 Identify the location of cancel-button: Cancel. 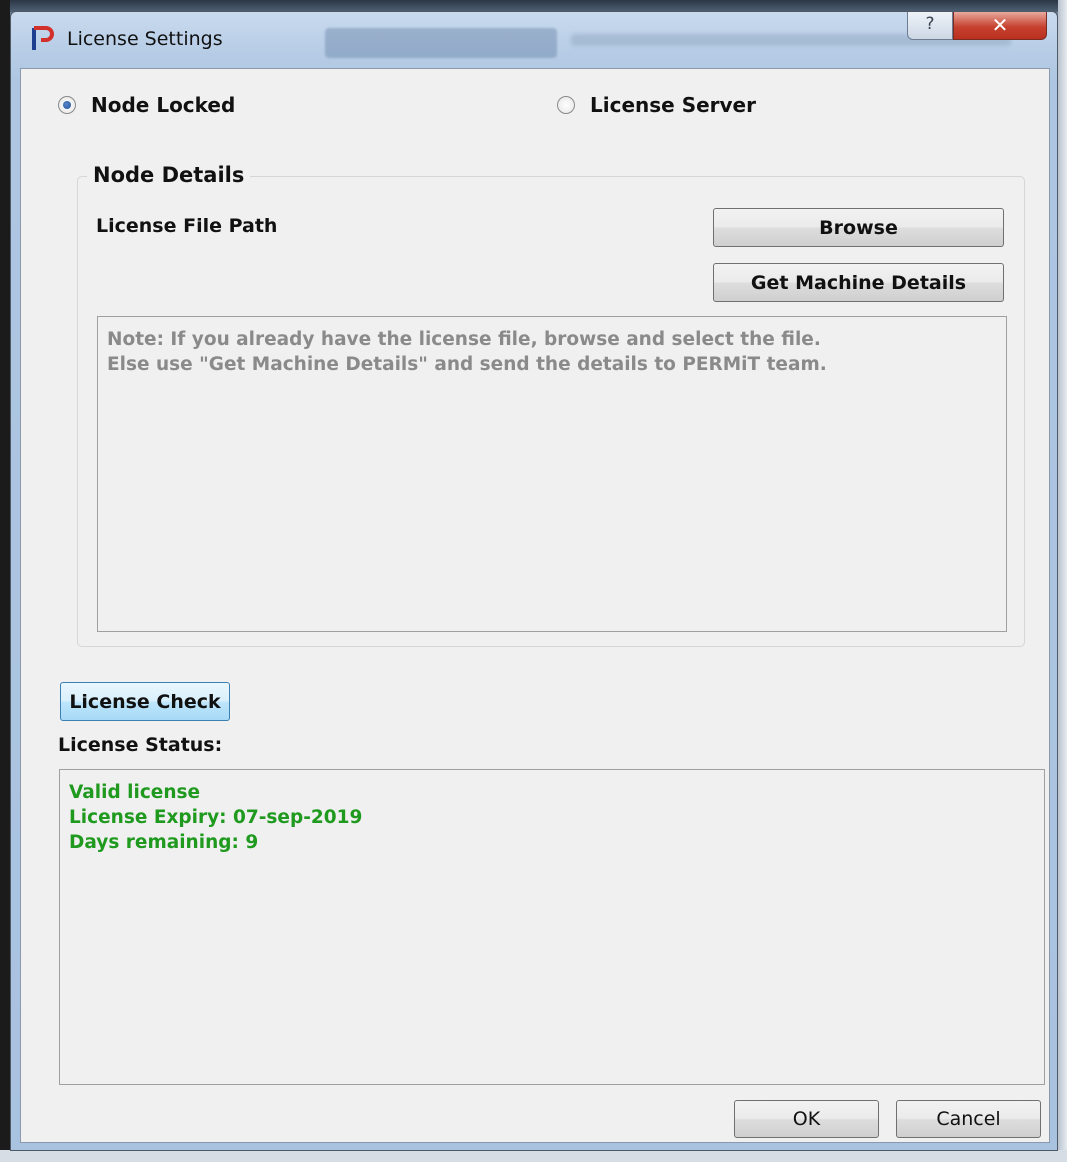
(968, 1119).